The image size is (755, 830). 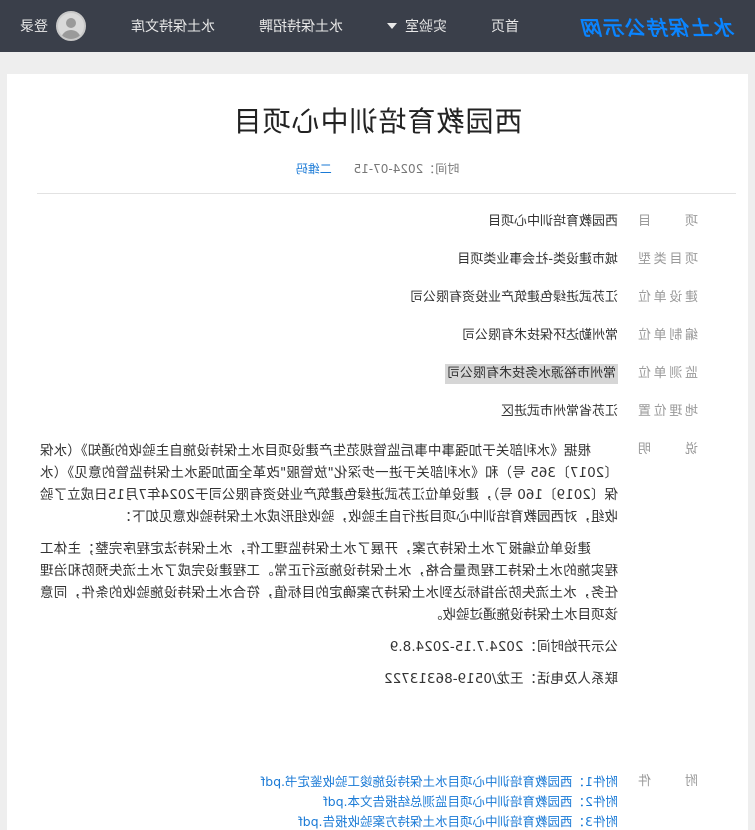 I want to click on info-value: 常州勤达环保技术有限公司, so click(x=539, y=335).